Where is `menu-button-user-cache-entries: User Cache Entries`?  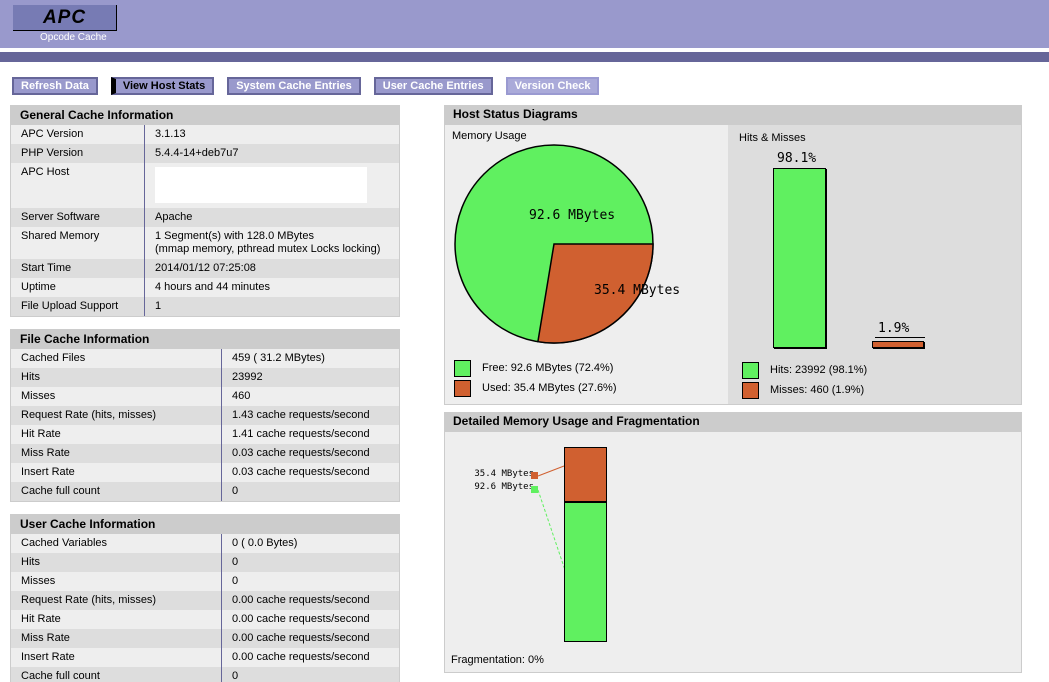 menu-button-user-cache-entries: User Cache Entries is located at coordinates (433, 86).